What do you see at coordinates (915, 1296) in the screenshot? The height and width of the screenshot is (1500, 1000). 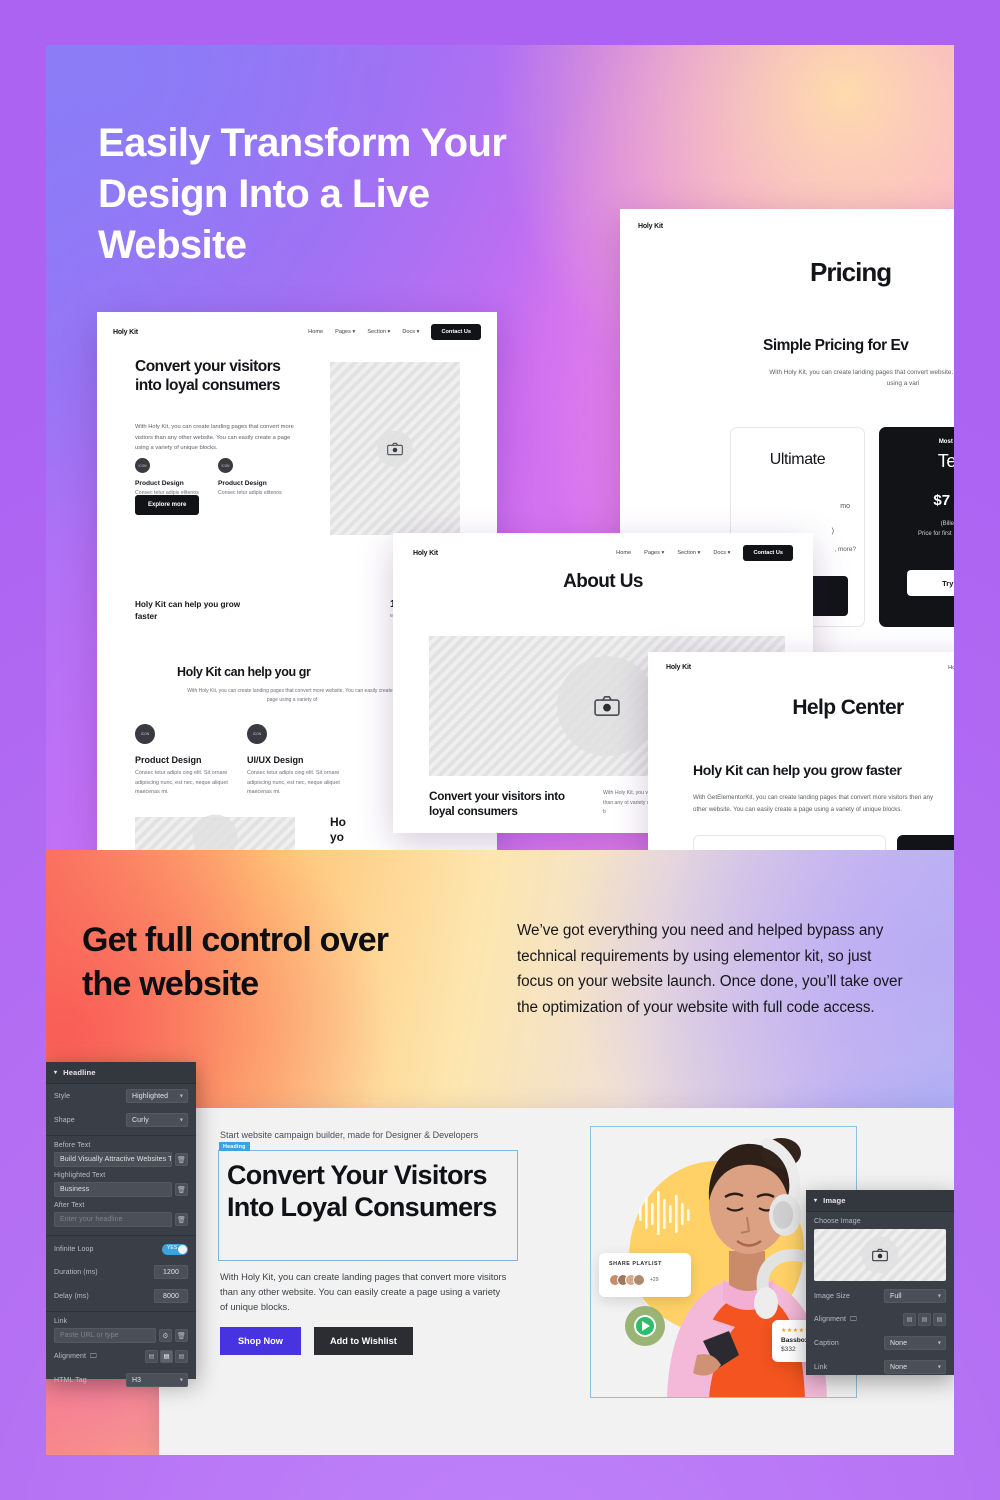 I see `image-size-select: Full` at bounding box center [915, 1296].